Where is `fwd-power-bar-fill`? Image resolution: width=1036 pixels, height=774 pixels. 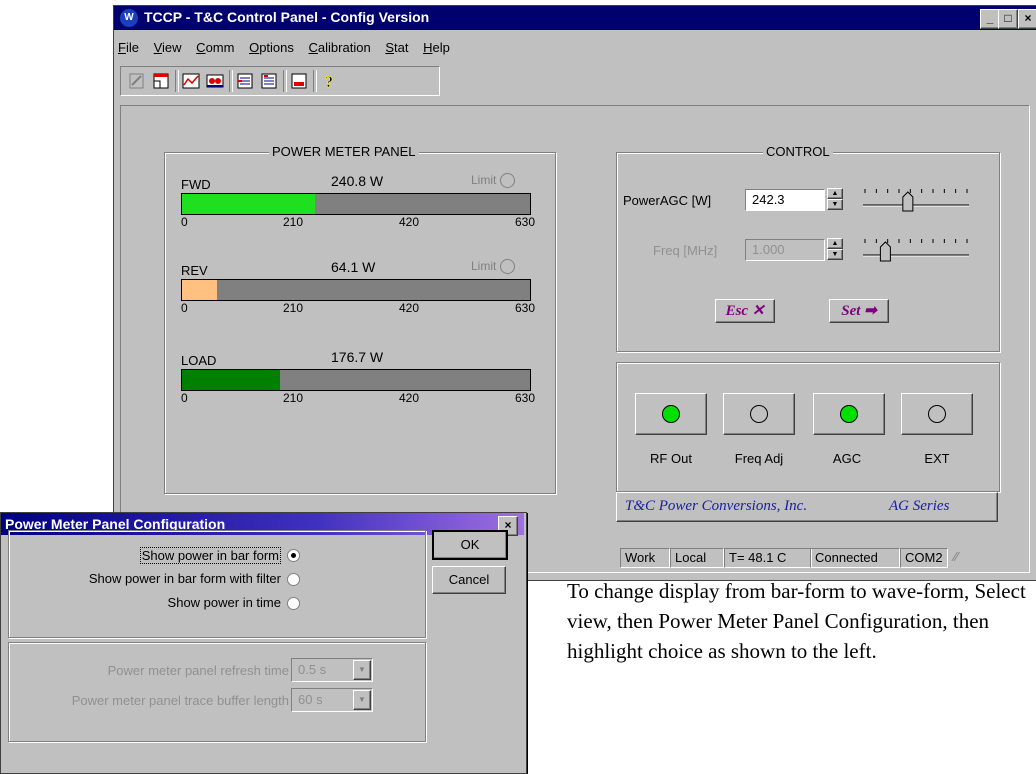
fwd-power-bar-fill is located at coordinates (248, 204).